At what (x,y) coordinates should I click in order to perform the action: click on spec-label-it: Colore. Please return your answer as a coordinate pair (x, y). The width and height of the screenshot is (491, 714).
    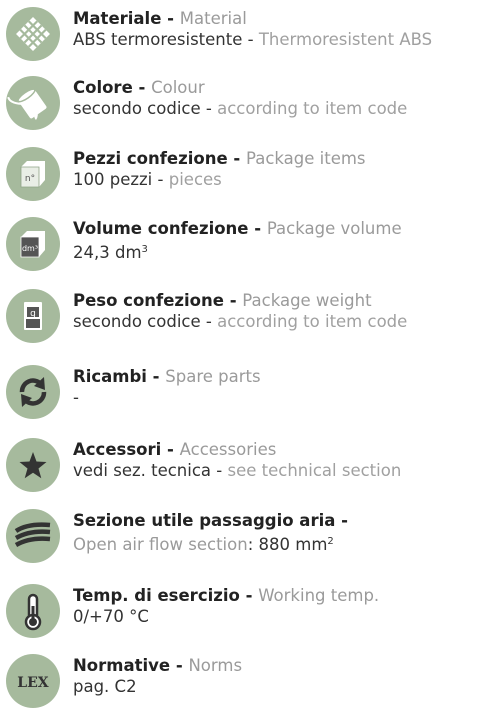
    Looking at the image, I should click on (103, 87).